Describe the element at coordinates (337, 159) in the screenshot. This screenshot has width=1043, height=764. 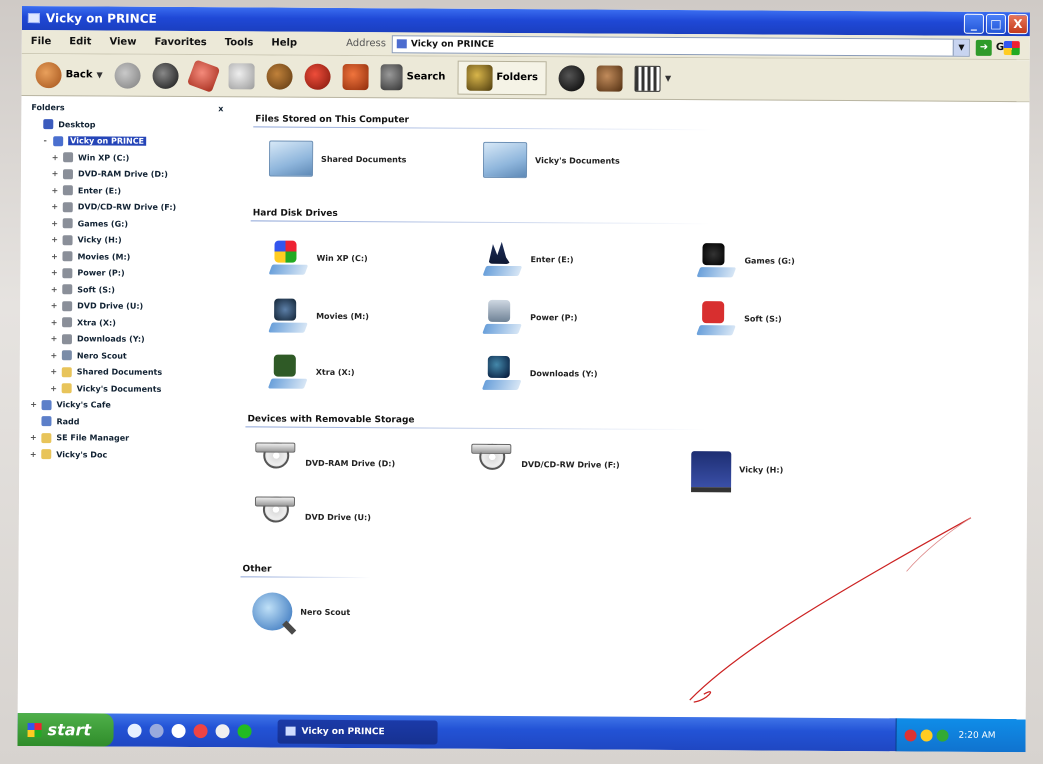
I see `item-shared-documents: Shared Documents` at that location.